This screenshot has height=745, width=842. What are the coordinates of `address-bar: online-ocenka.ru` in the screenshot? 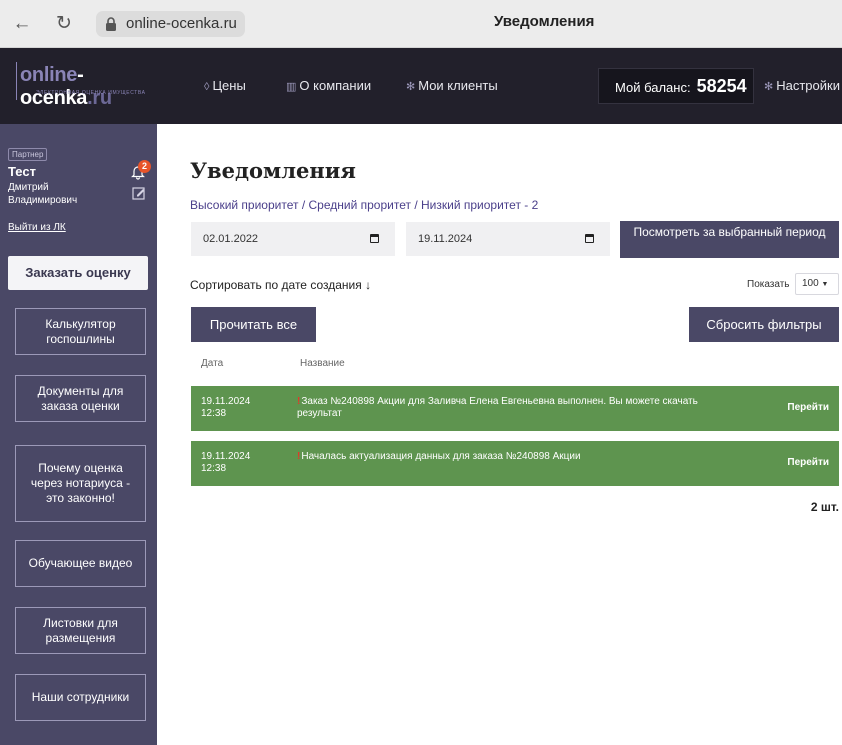 It's located at (170, 24).